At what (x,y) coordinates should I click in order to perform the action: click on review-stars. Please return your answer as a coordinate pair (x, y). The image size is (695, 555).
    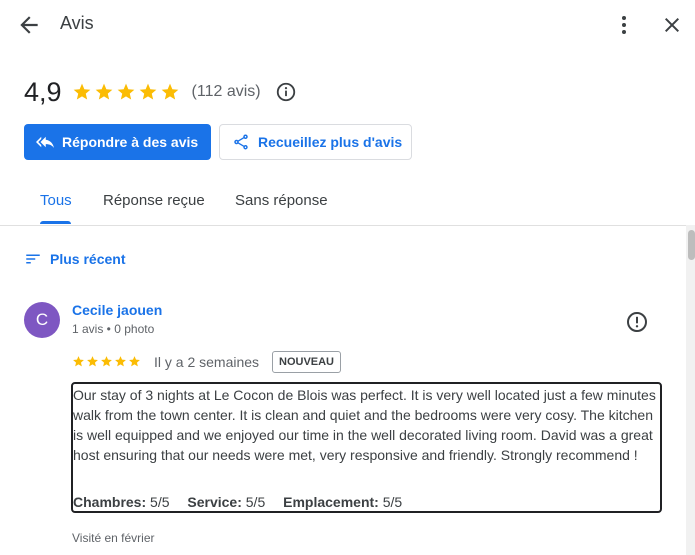
    Looking at the image, I should click on (106, 361).